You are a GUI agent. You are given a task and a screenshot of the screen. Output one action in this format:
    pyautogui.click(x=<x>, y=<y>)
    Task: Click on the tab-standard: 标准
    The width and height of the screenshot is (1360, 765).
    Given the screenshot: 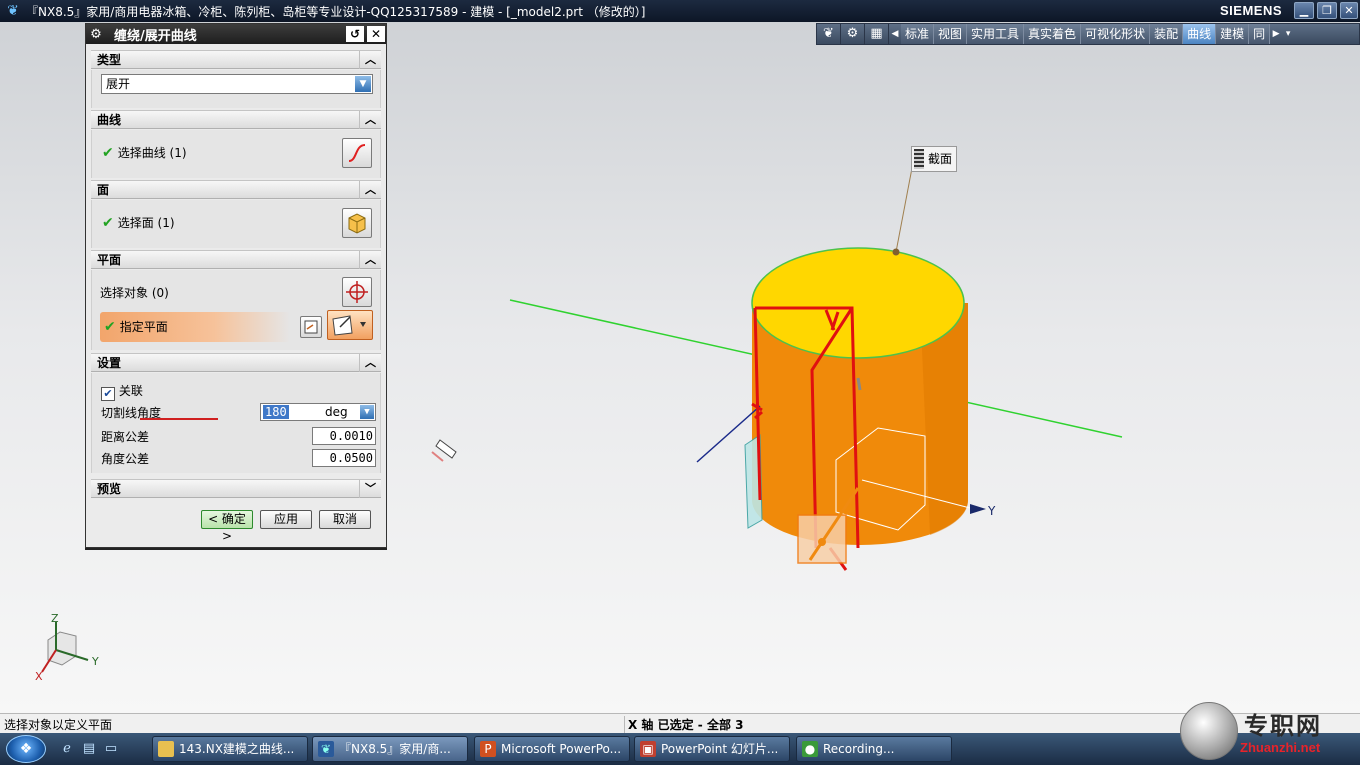 What is the action you would take?
    pyautogui.click(x=918, y=34)
    